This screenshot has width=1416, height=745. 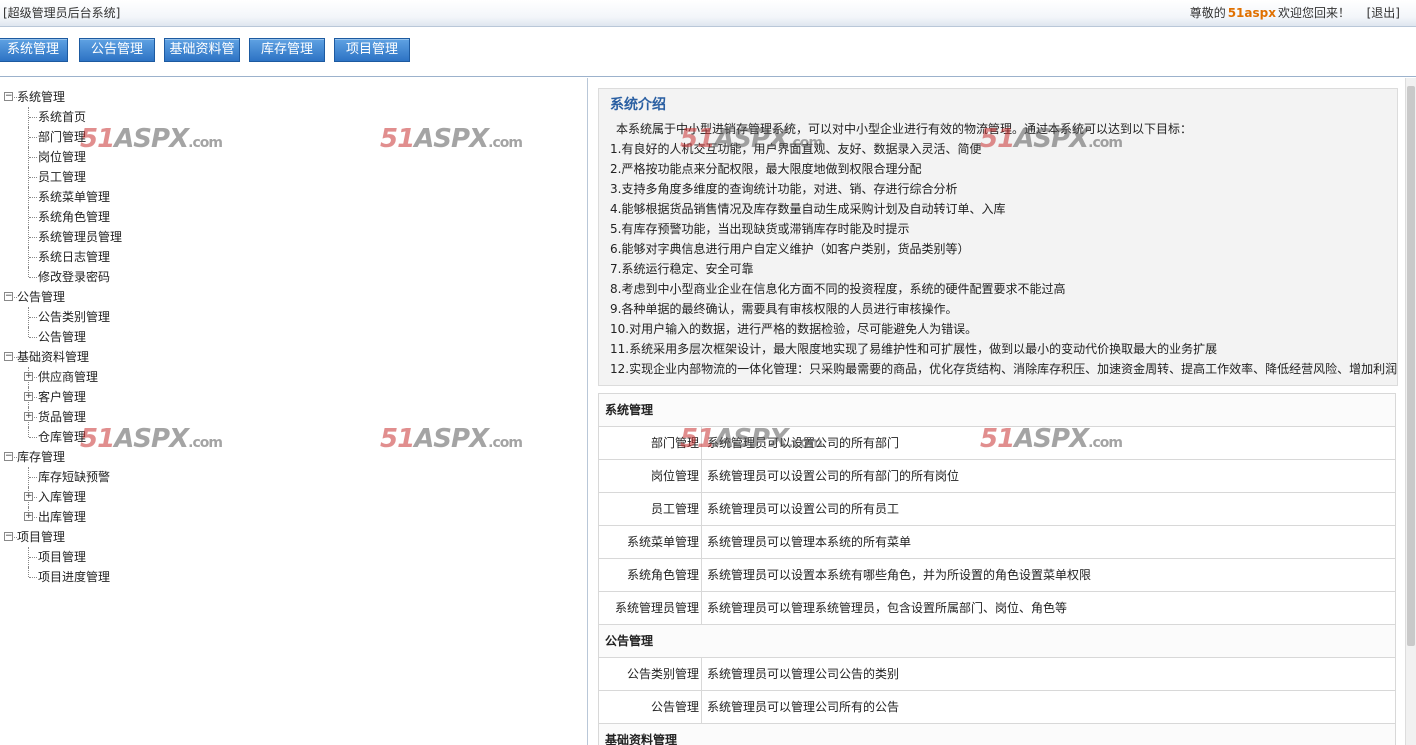 I want to click on tree-group-node: − 基础资料管理, so click(x=293, y=357).